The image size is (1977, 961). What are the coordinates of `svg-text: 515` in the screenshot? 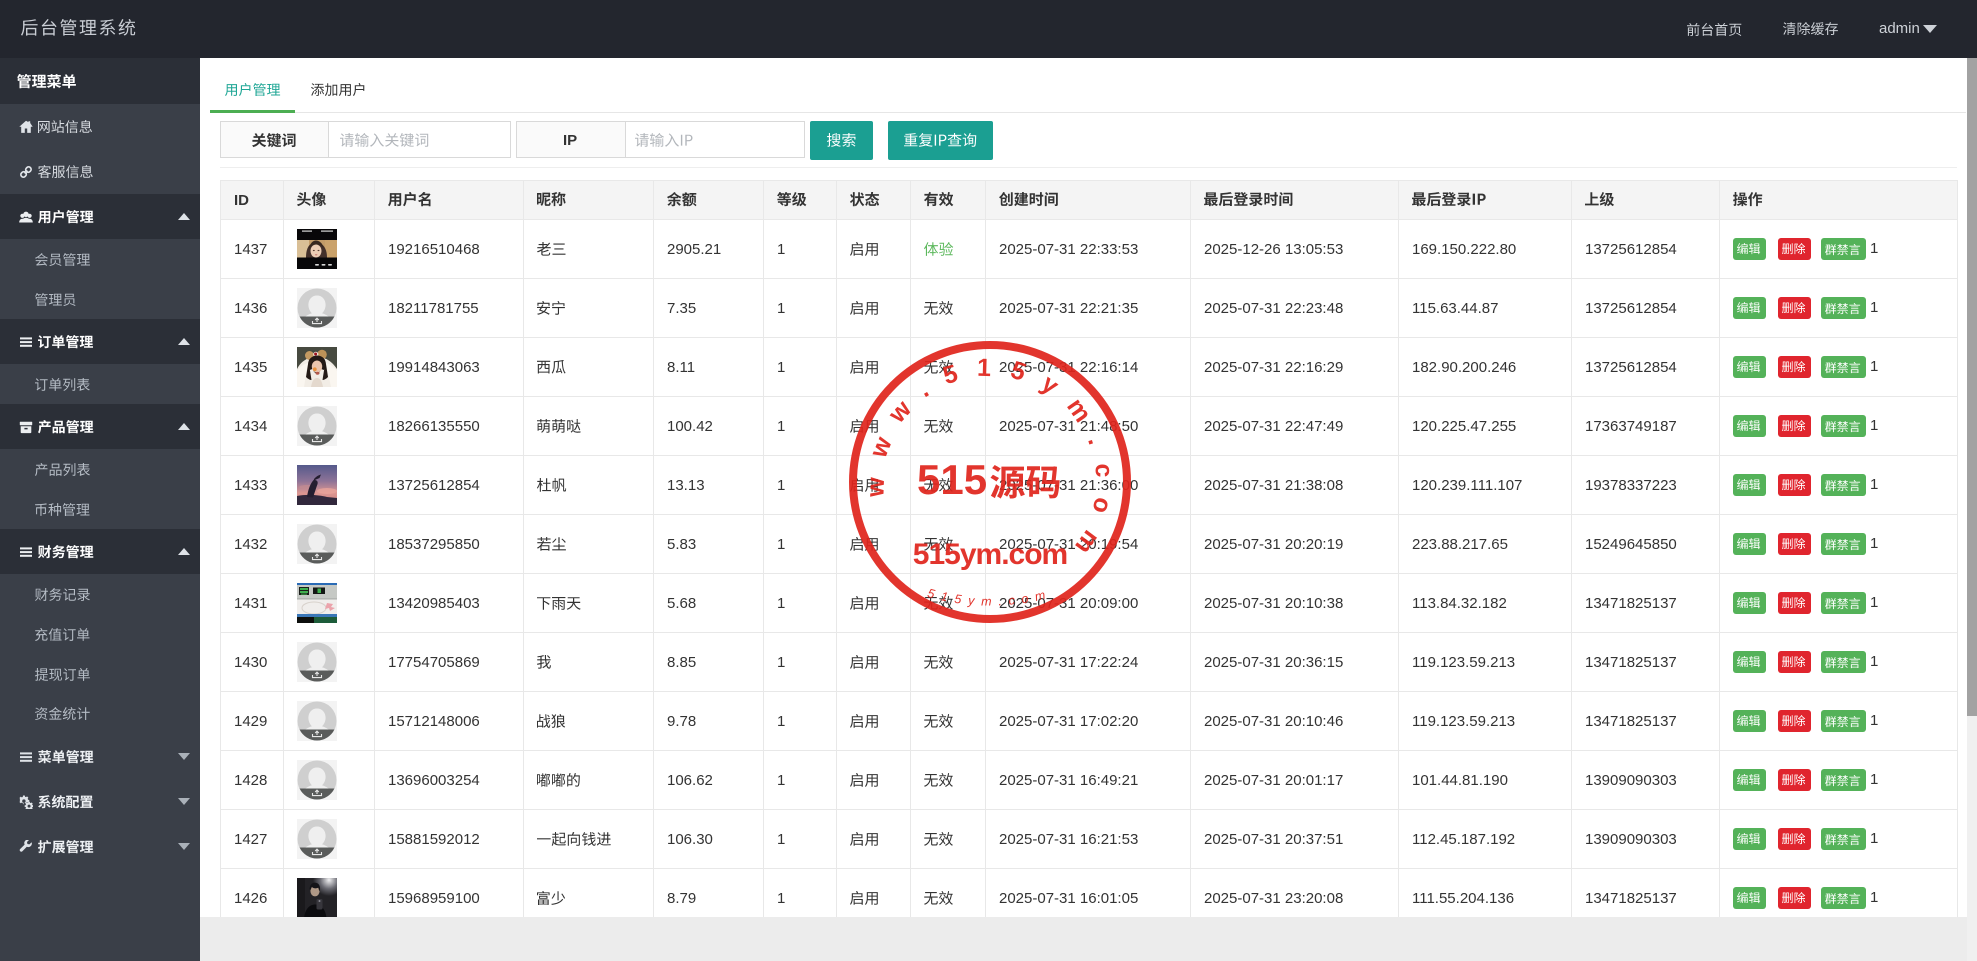 It's located at (952, 479).